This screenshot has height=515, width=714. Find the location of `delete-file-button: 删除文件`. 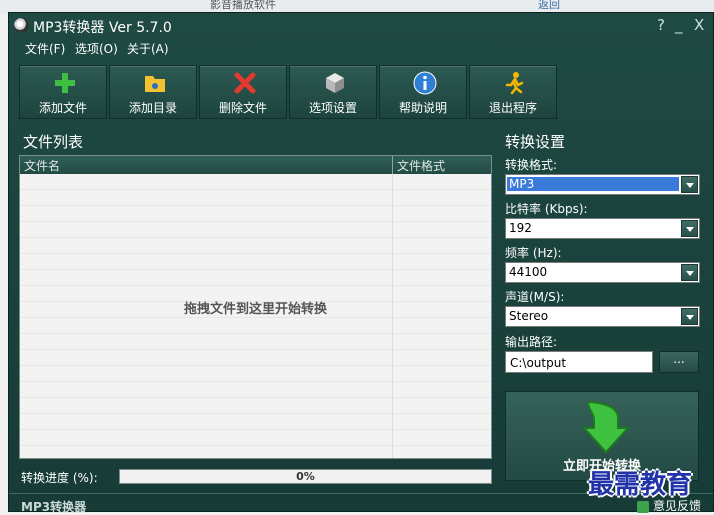

delete-file-button: 删除文件 is located at coordinates (243, 92).